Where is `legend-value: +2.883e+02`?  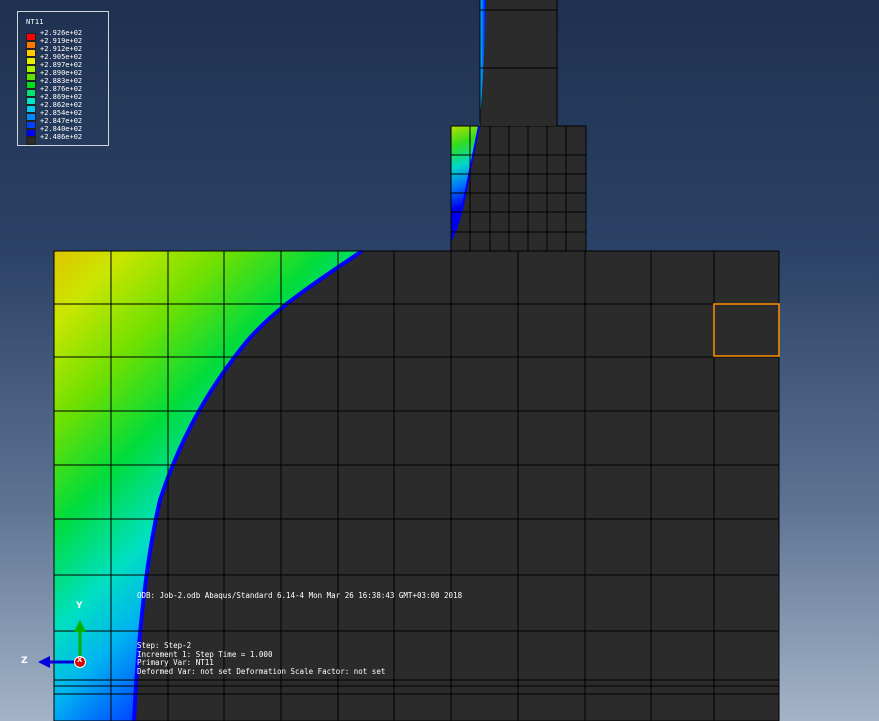 legend-value: +2.883e+02 is located at coordinates (61, 81).